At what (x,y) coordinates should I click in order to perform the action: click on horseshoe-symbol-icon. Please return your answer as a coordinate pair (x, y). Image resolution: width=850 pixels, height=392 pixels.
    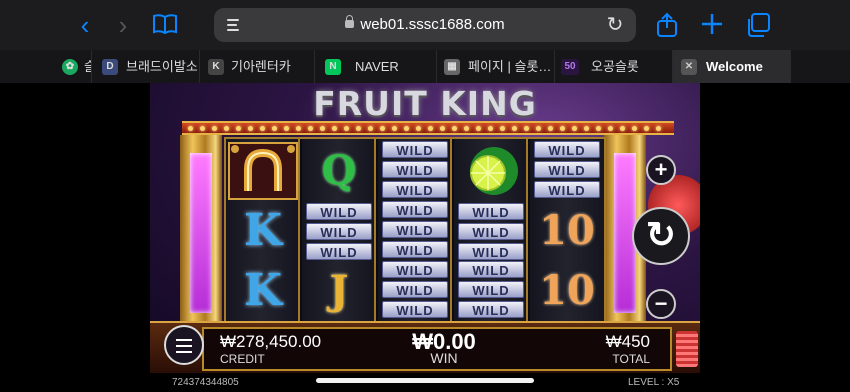
    Looking at the image, I should click on (263, 171).